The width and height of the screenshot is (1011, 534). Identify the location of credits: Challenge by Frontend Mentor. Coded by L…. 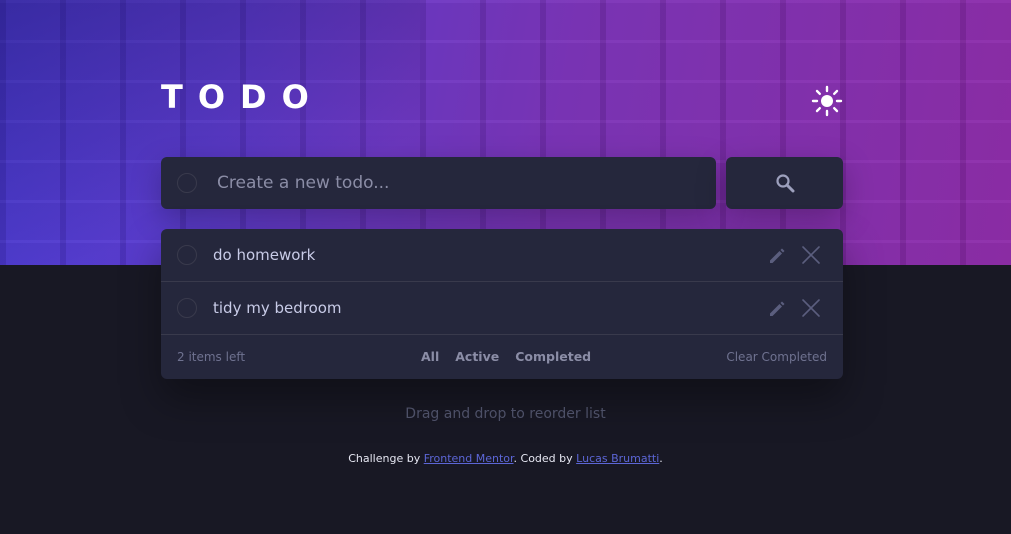
(505, 458).